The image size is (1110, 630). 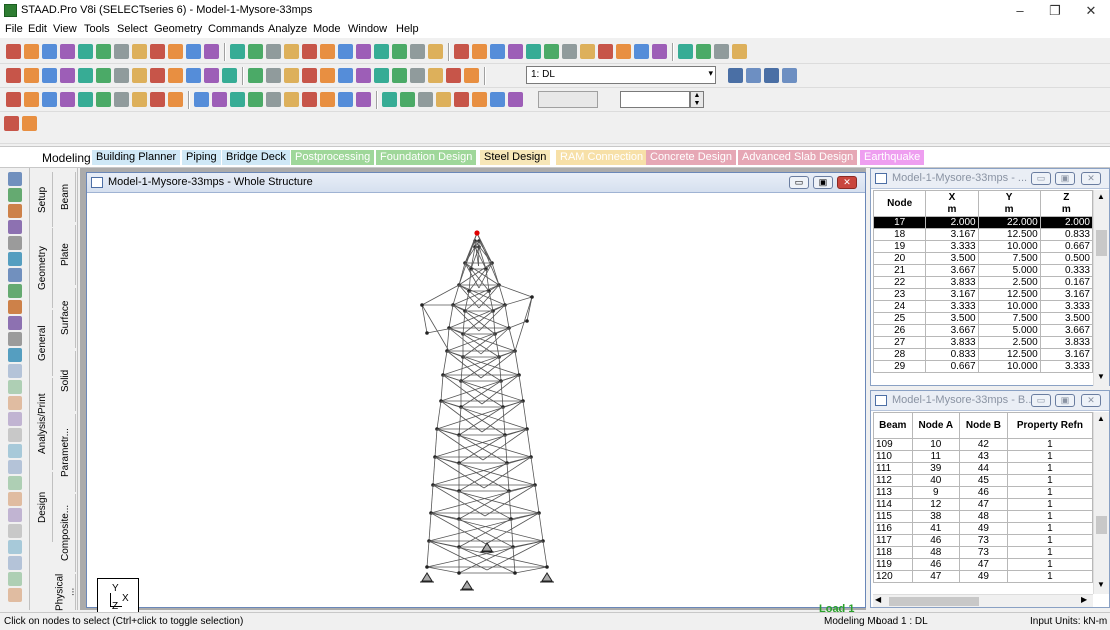 I want to click on table-cell: 9, so click(x=936, y=492).